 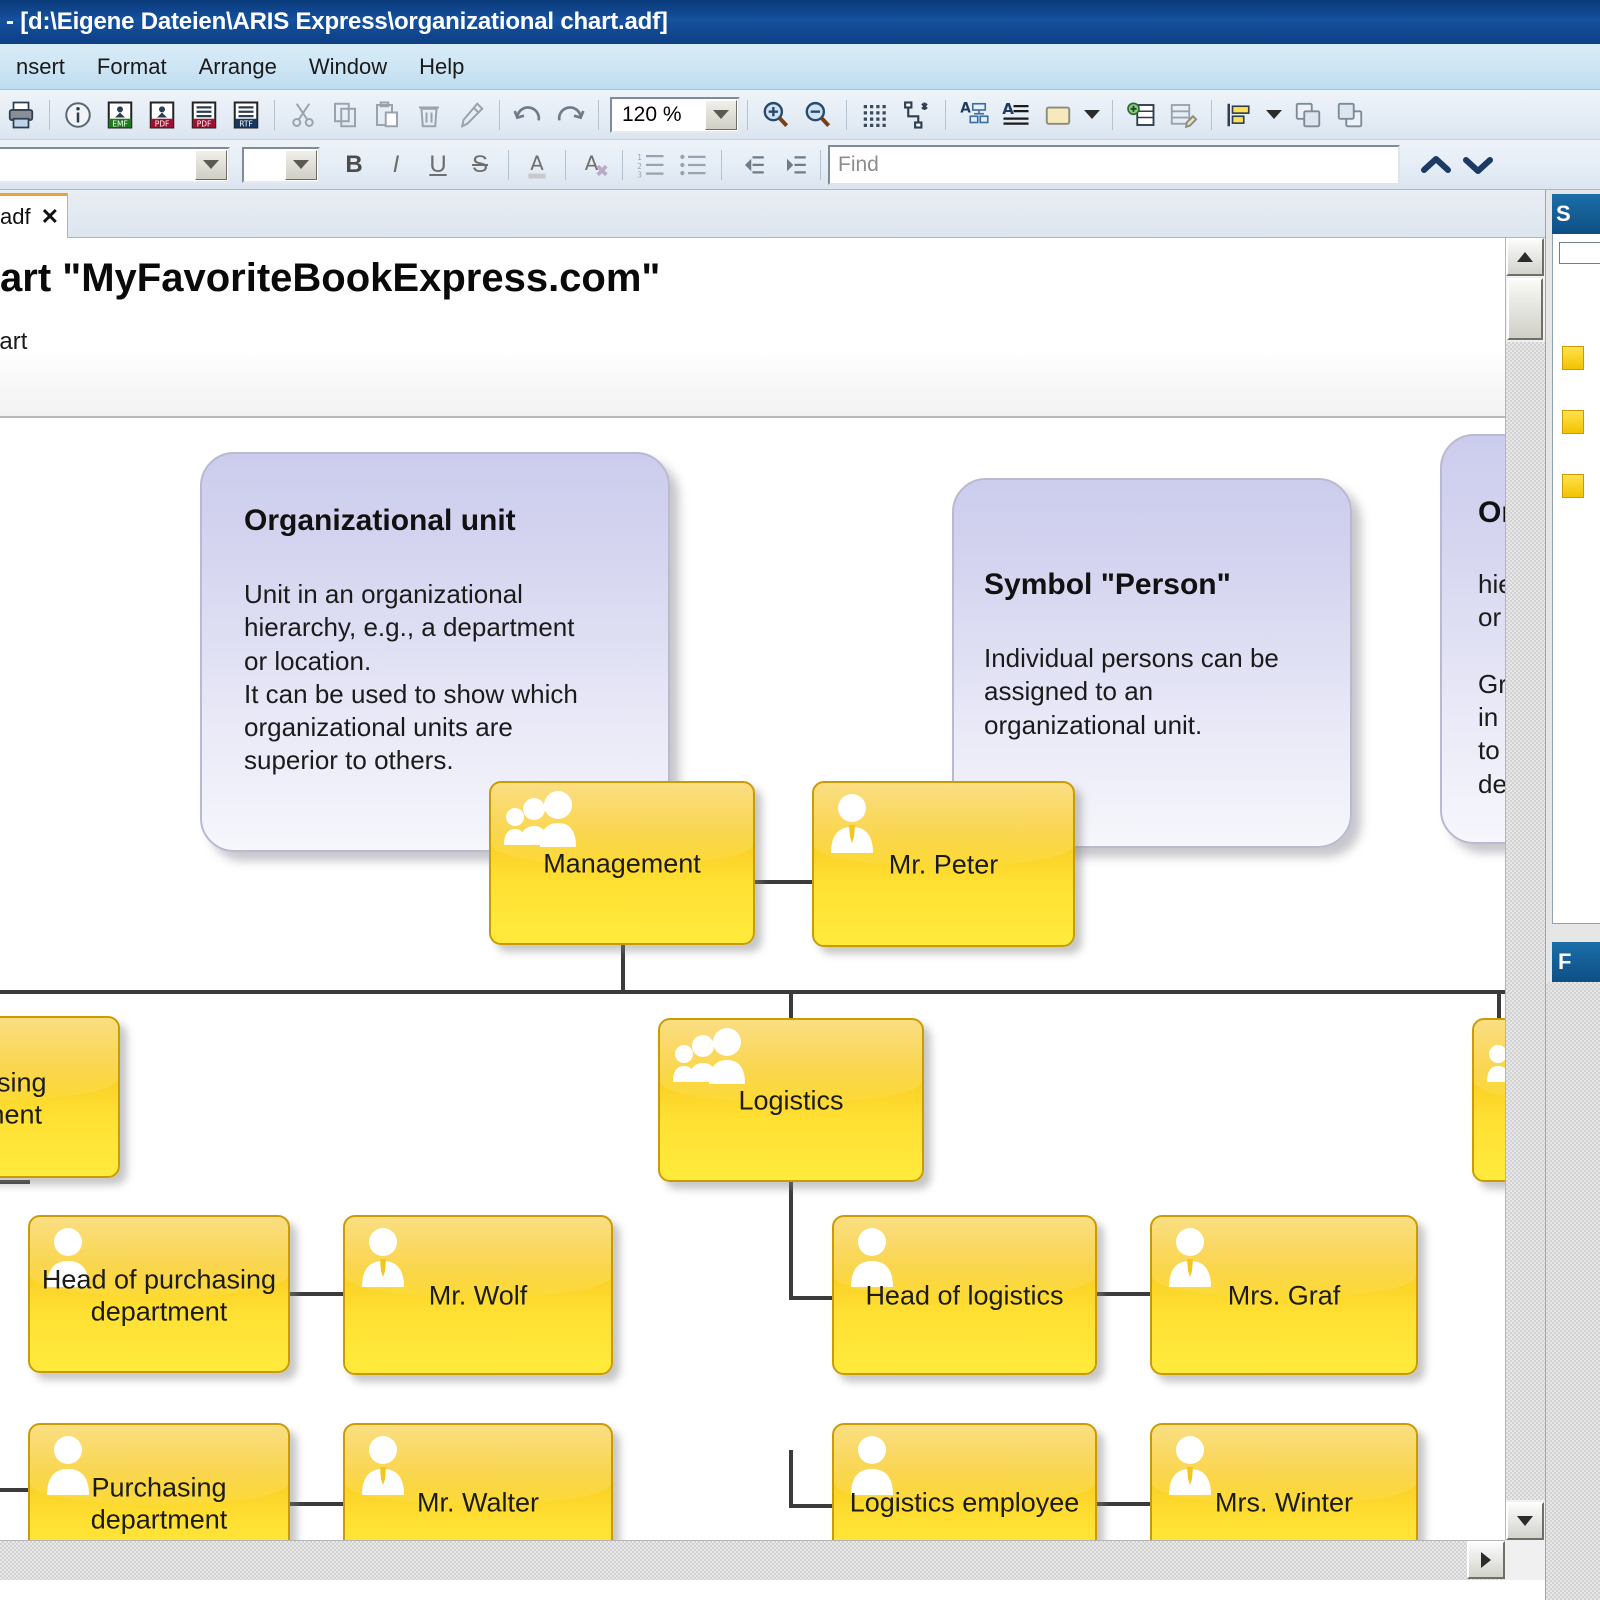 What do you see at coordinates (1008, 109) in the screenshot?
I see `svg-text: A` at bounding box center [1008, 109].